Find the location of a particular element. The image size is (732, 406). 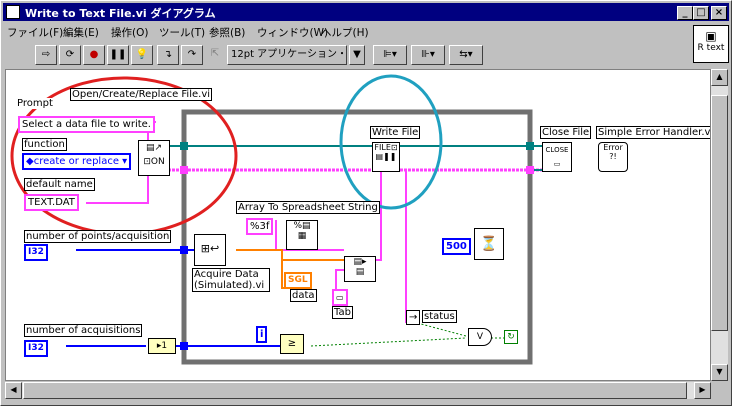

horizontal-thumb is located at coordinates (355, 390).